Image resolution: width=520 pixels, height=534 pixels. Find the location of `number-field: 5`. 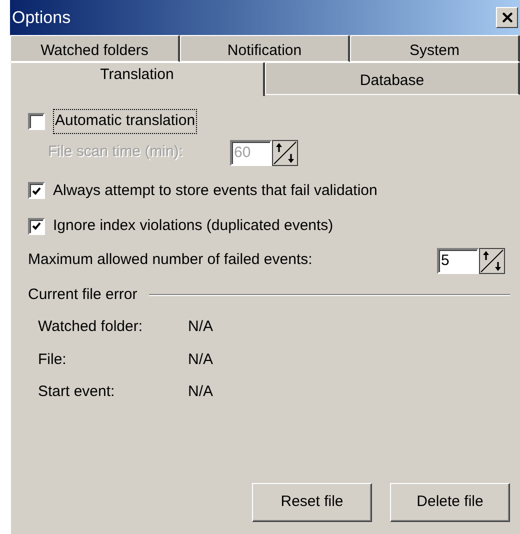

number-field: 5 is located at coordinates (458, 261).